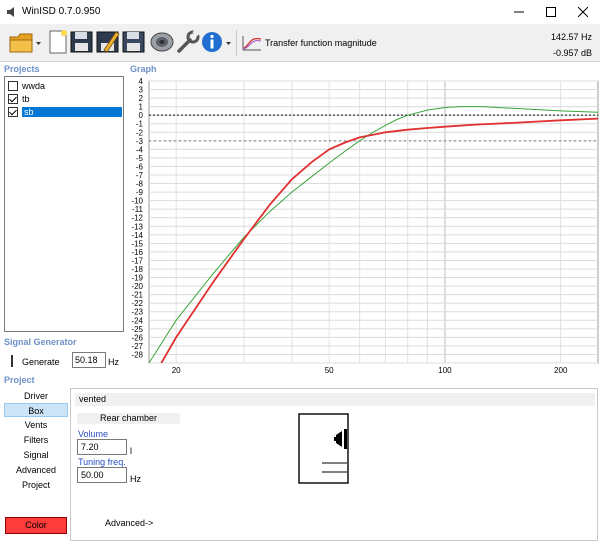 Image resolution: width=600 pixels, height=543 pixels. Describe the element at coordinates (572, 53) in the screenshot. I see `cursor-level-readout: -0.957 dB` at that location.